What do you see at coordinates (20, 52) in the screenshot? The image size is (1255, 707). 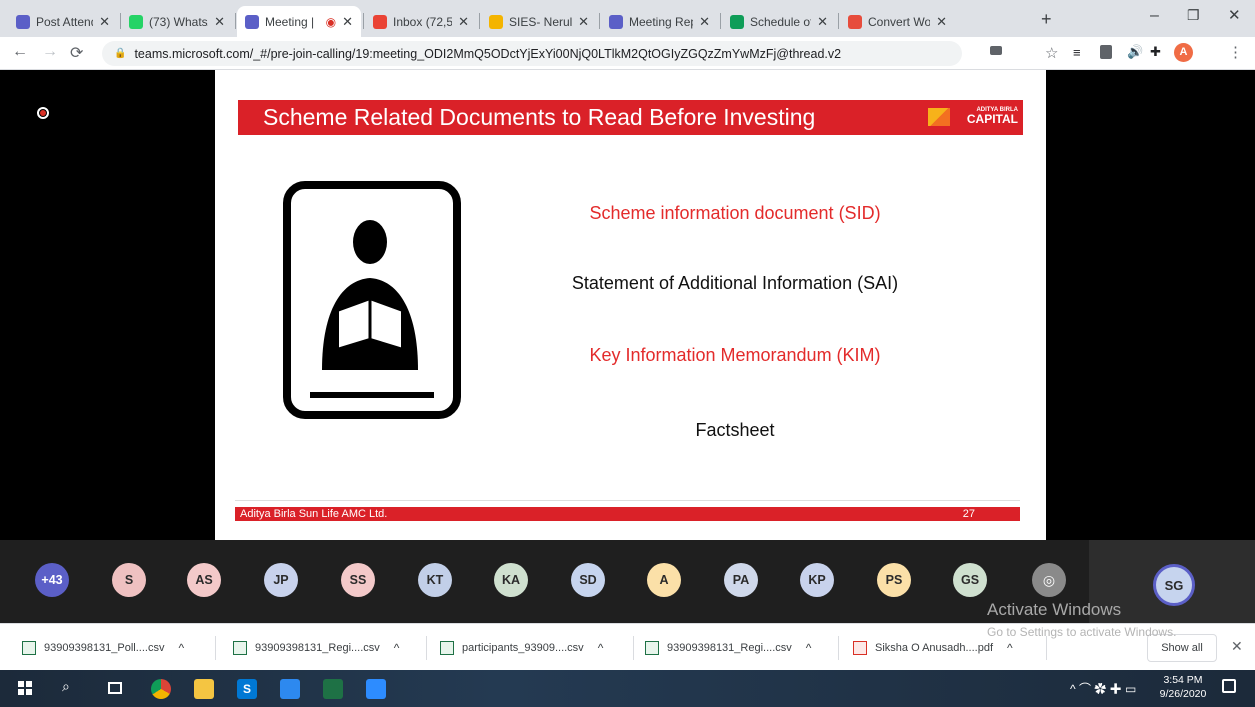 I see `back-arrow-icon: ←` at bounding box center [20, 52].